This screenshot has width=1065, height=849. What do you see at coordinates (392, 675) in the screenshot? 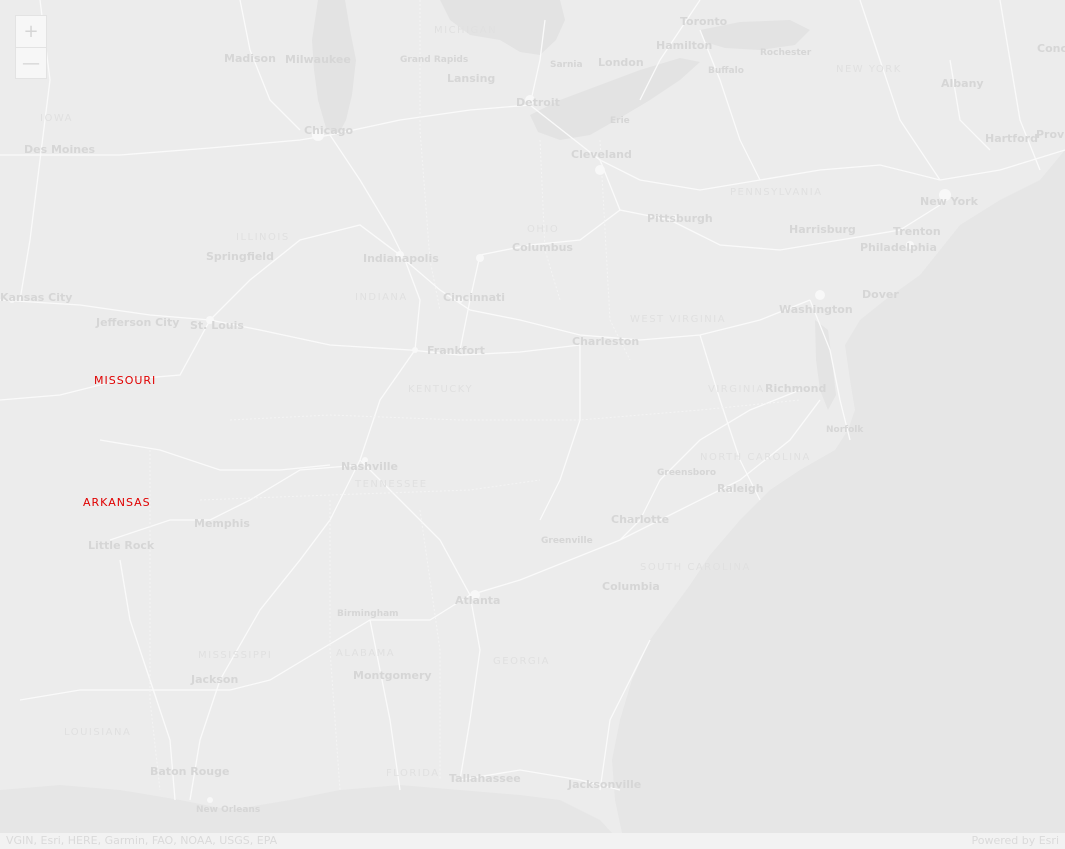
I see `city-label: Montgomery` at bounding box center [392, 675].